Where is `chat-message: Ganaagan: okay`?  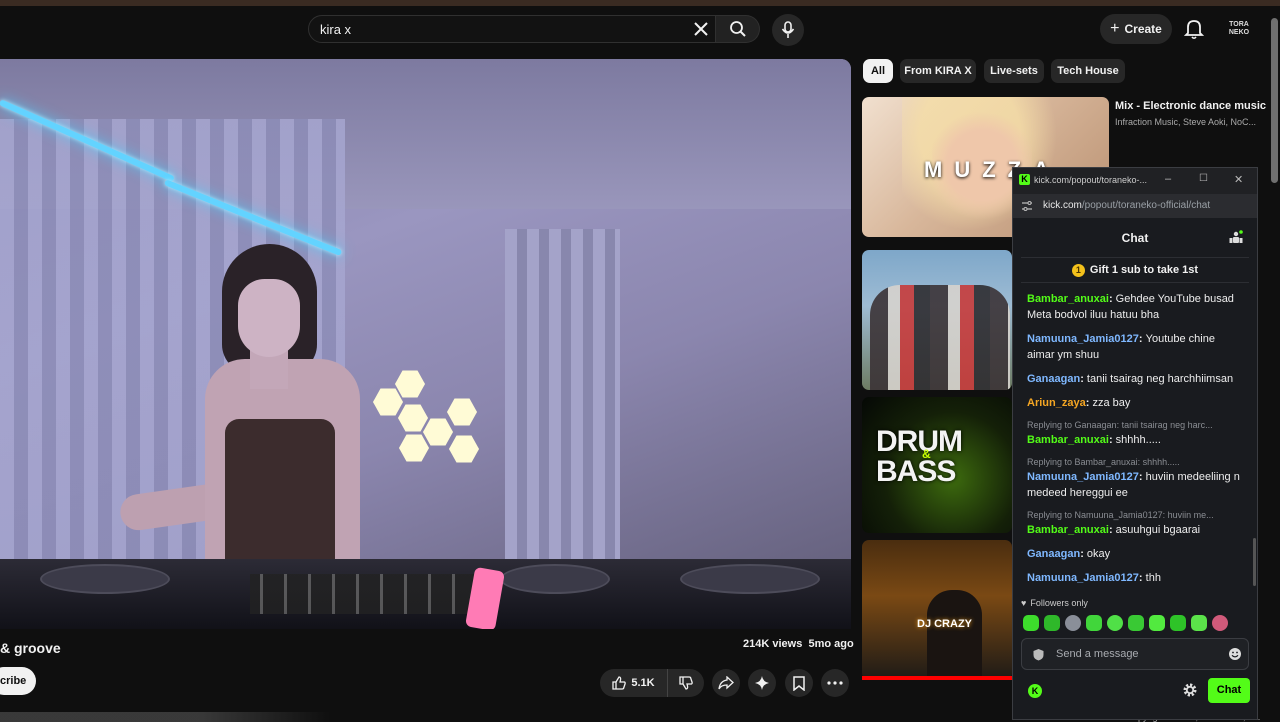
chat-message: Ganaagan: okay is located at coordinates (1069, 554).